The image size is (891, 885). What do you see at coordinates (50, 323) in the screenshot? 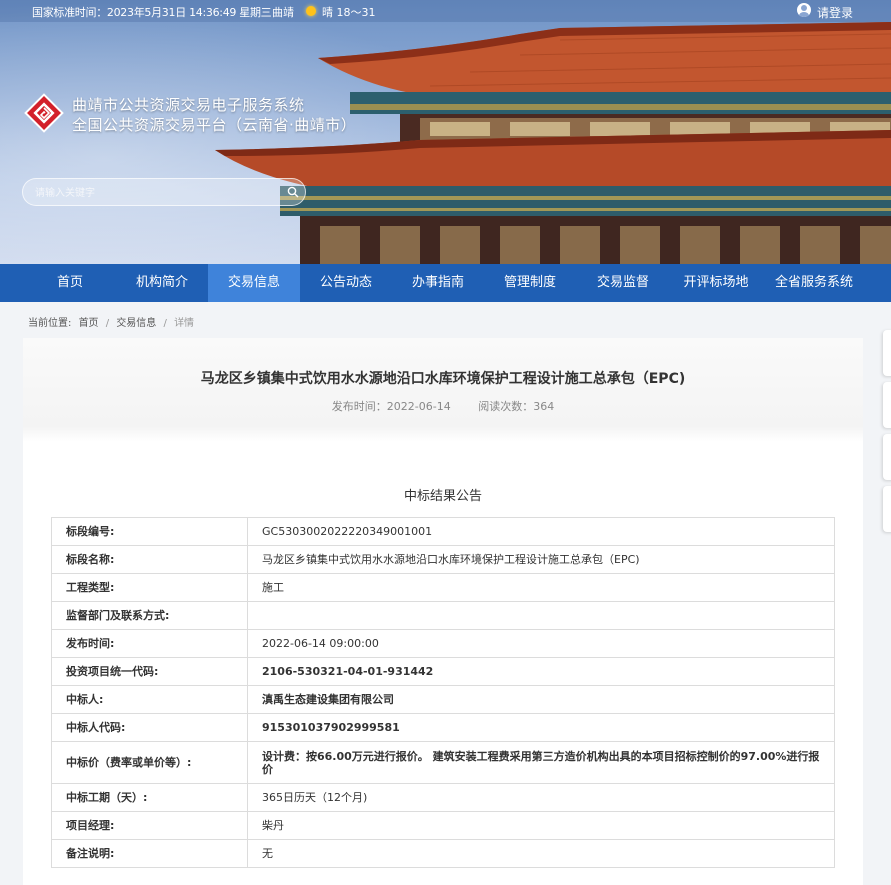
I see `breadcrumb-label: 当前位置:` at bounding box center [50, 323].